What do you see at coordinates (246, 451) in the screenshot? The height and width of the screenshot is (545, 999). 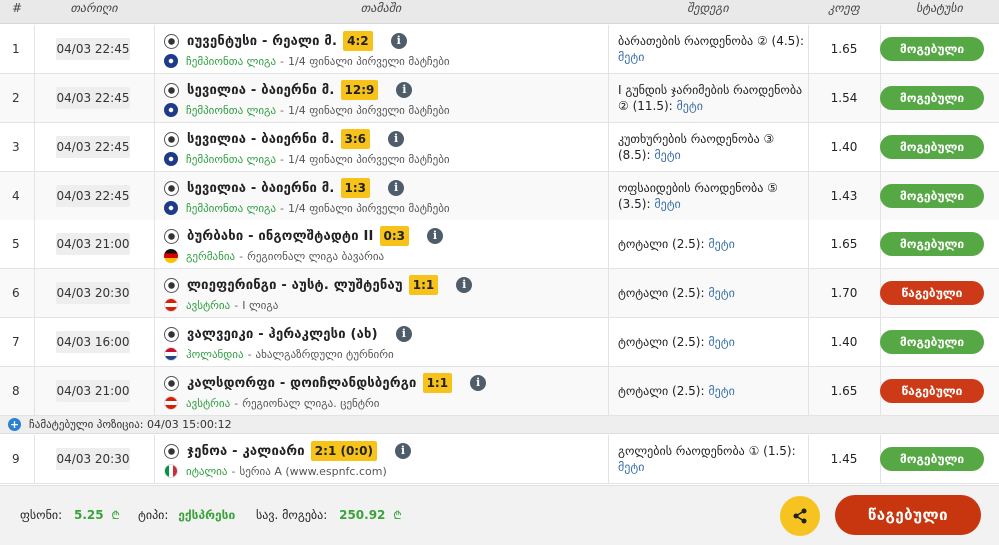 I see `match-teams: ჯენოა - კალიარი` at bounding box center [246, 451].